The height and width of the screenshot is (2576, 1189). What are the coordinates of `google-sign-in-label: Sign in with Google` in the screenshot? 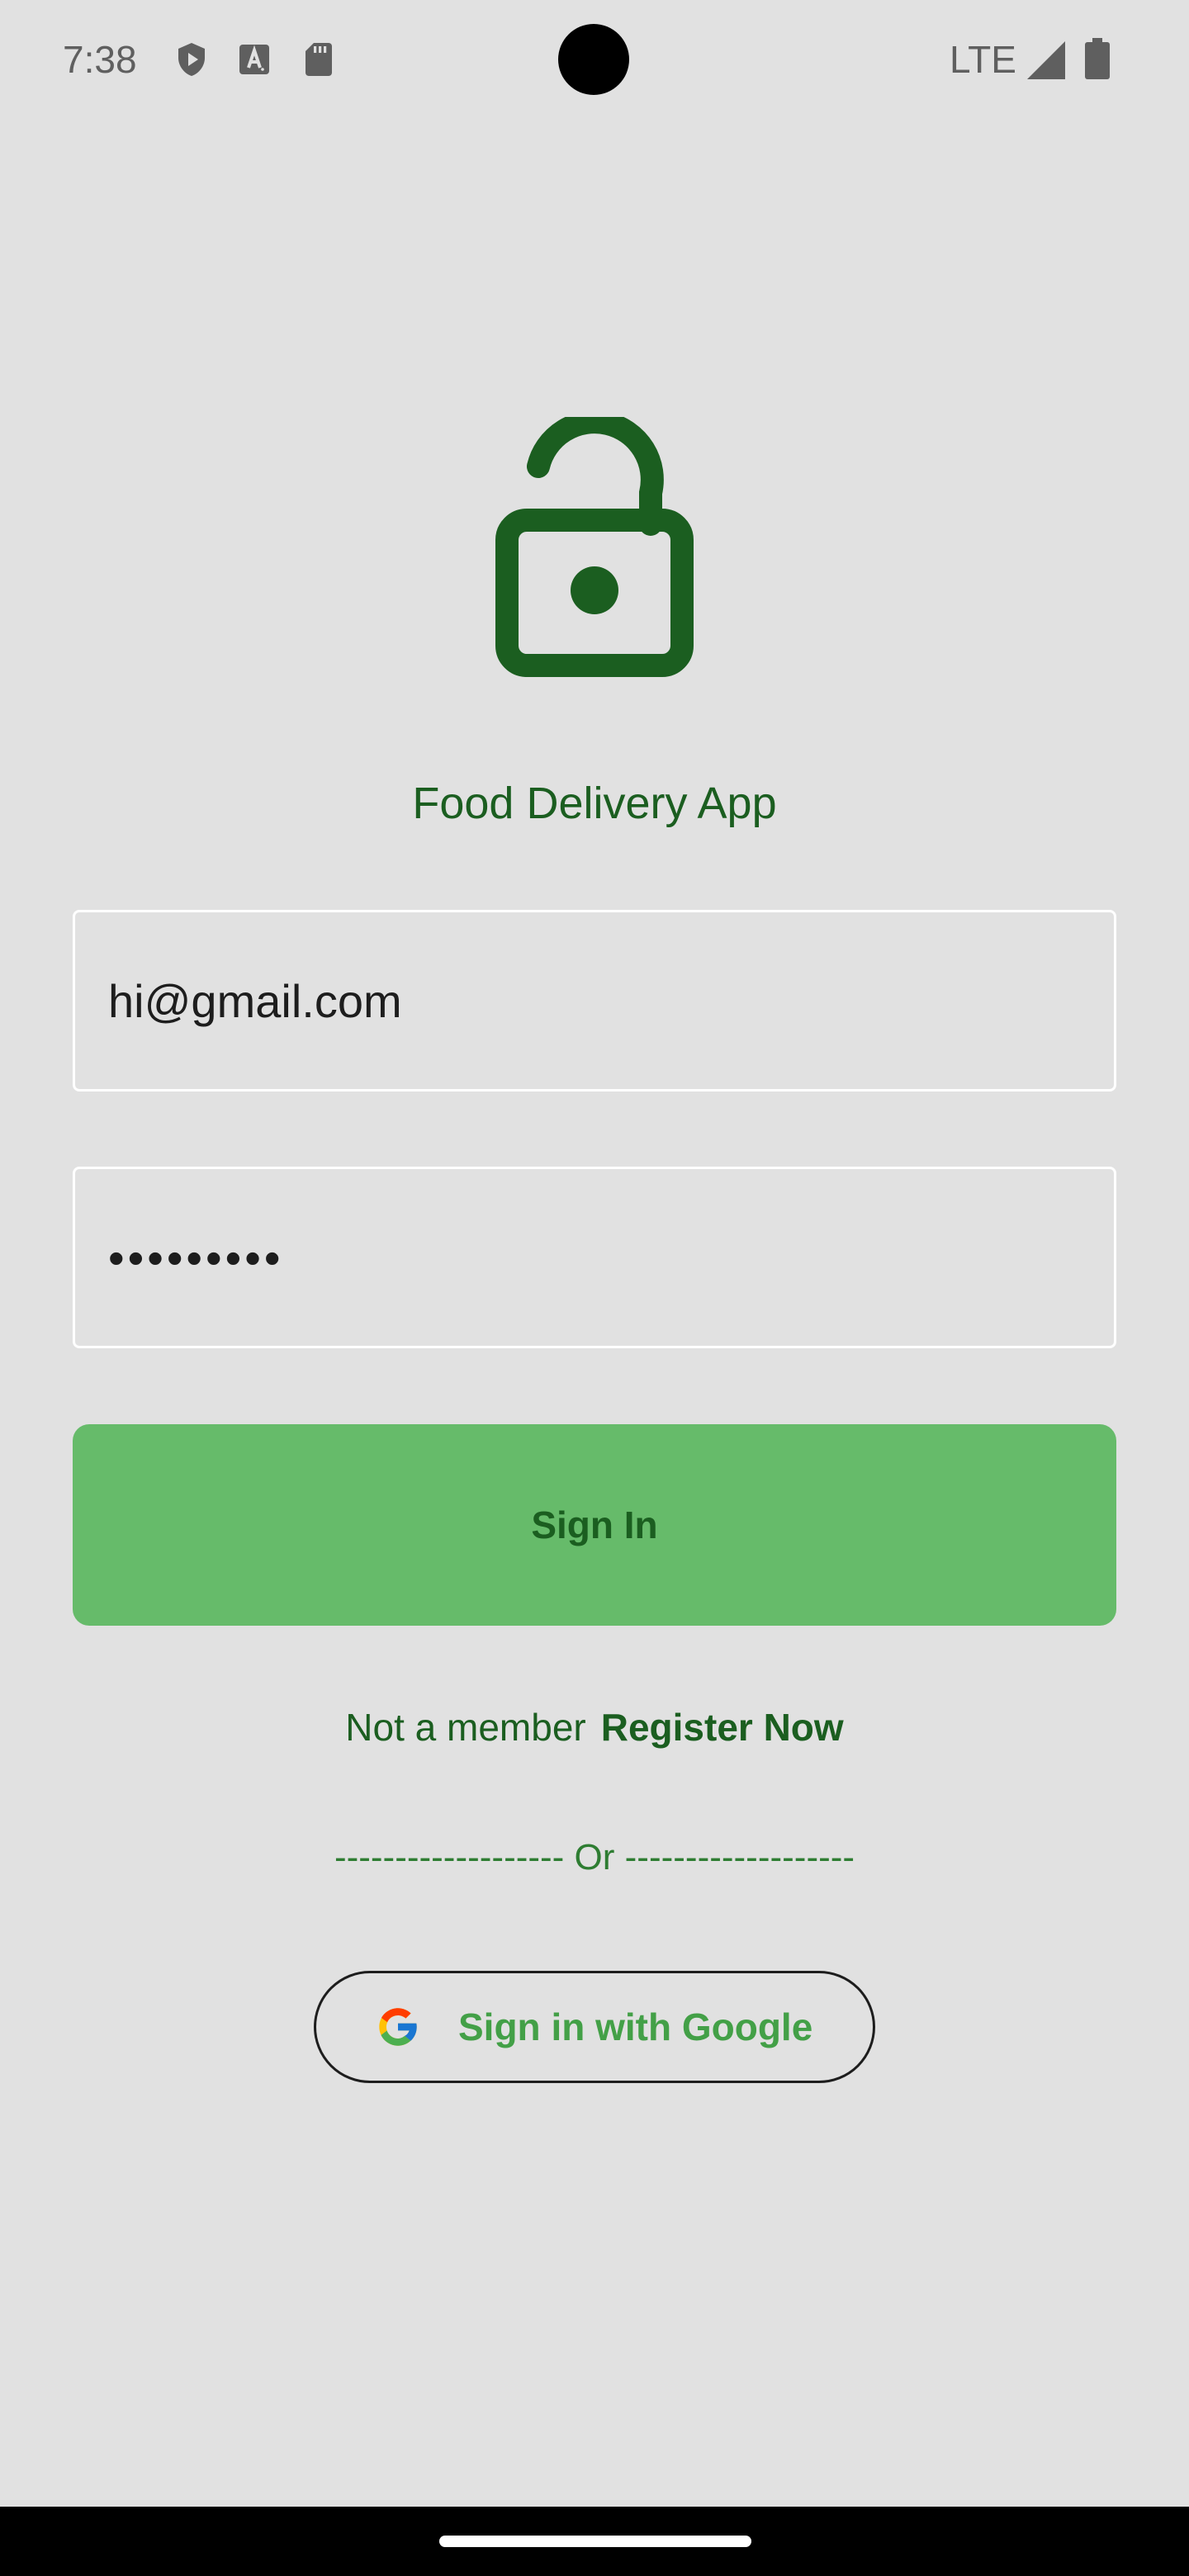 It's located at (635, 2026).